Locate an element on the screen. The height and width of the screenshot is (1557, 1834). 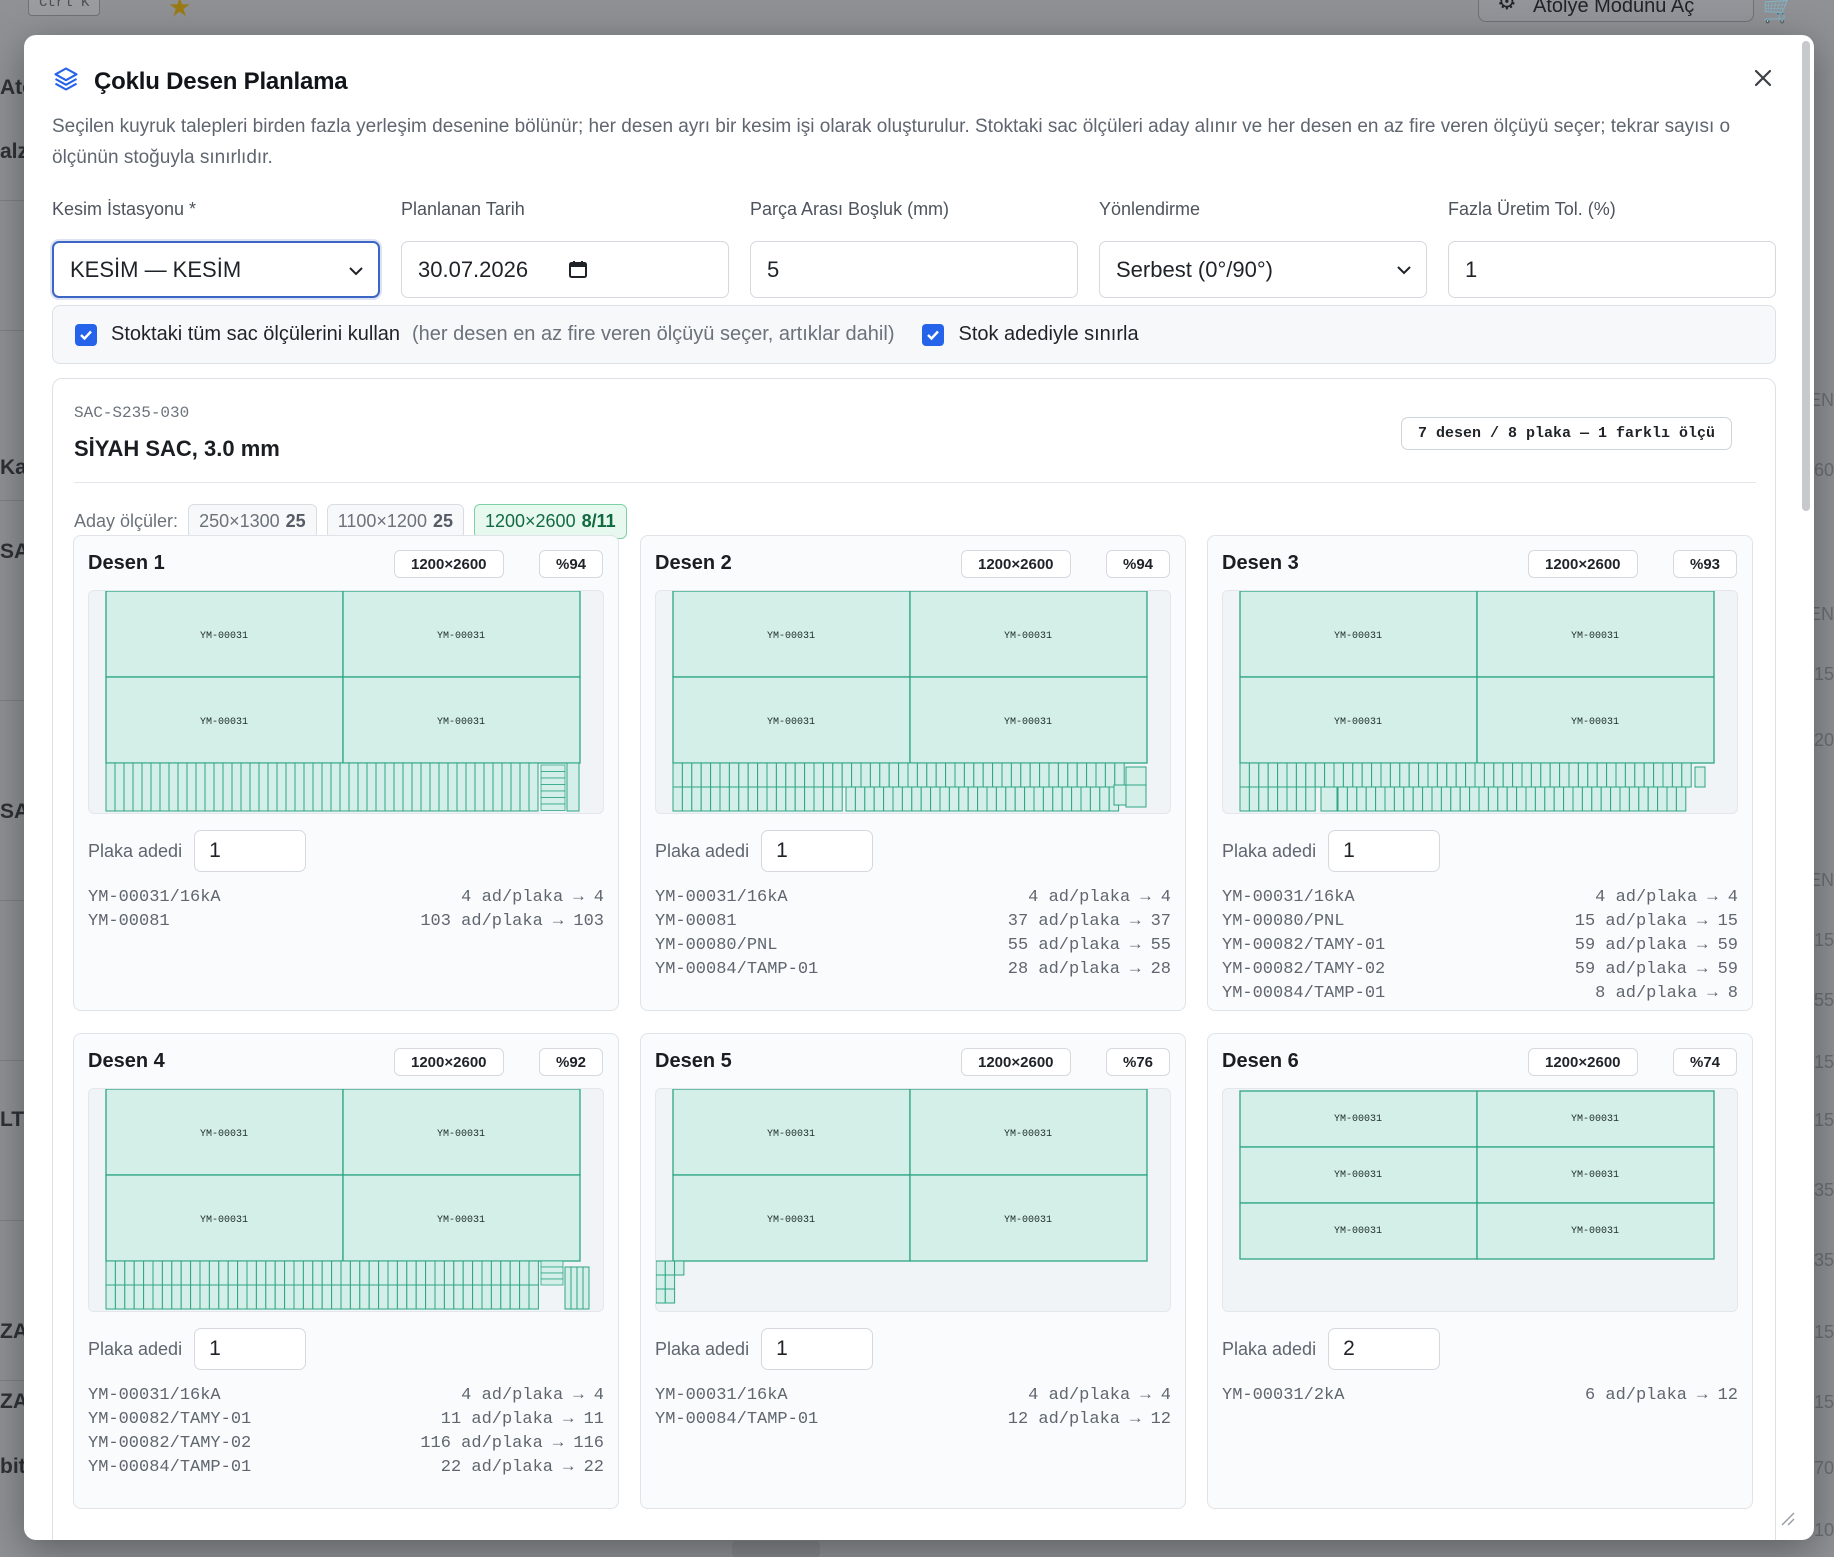
cart-icon: 🛒 is located at coordinates (1778, 12).